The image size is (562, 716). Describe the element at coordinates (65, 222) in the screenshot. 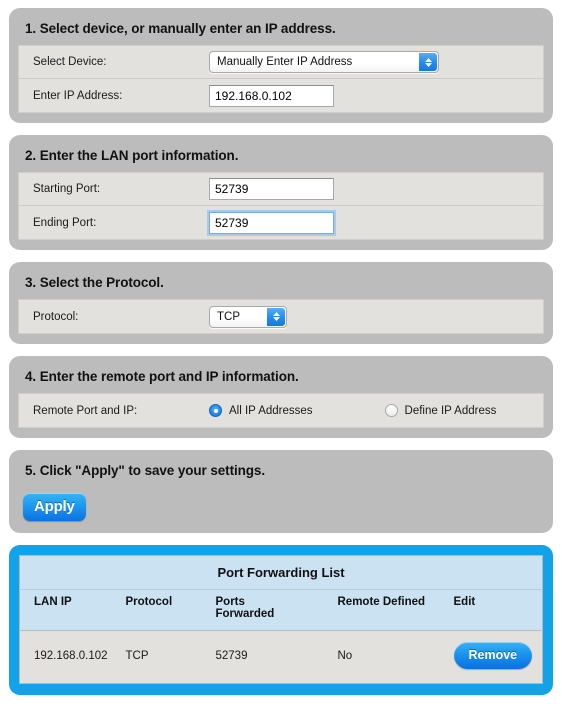

I see `ending-port-label: Ending Port:` at that location.